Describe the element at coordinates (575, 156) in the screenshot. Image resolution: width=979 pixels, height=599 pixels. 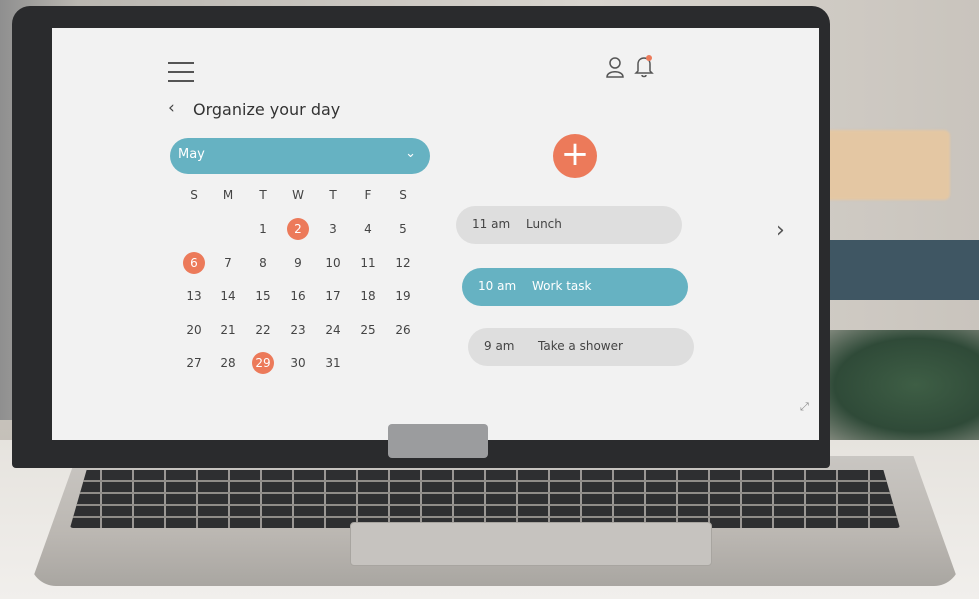
I see `add-task-button: +` at that location.